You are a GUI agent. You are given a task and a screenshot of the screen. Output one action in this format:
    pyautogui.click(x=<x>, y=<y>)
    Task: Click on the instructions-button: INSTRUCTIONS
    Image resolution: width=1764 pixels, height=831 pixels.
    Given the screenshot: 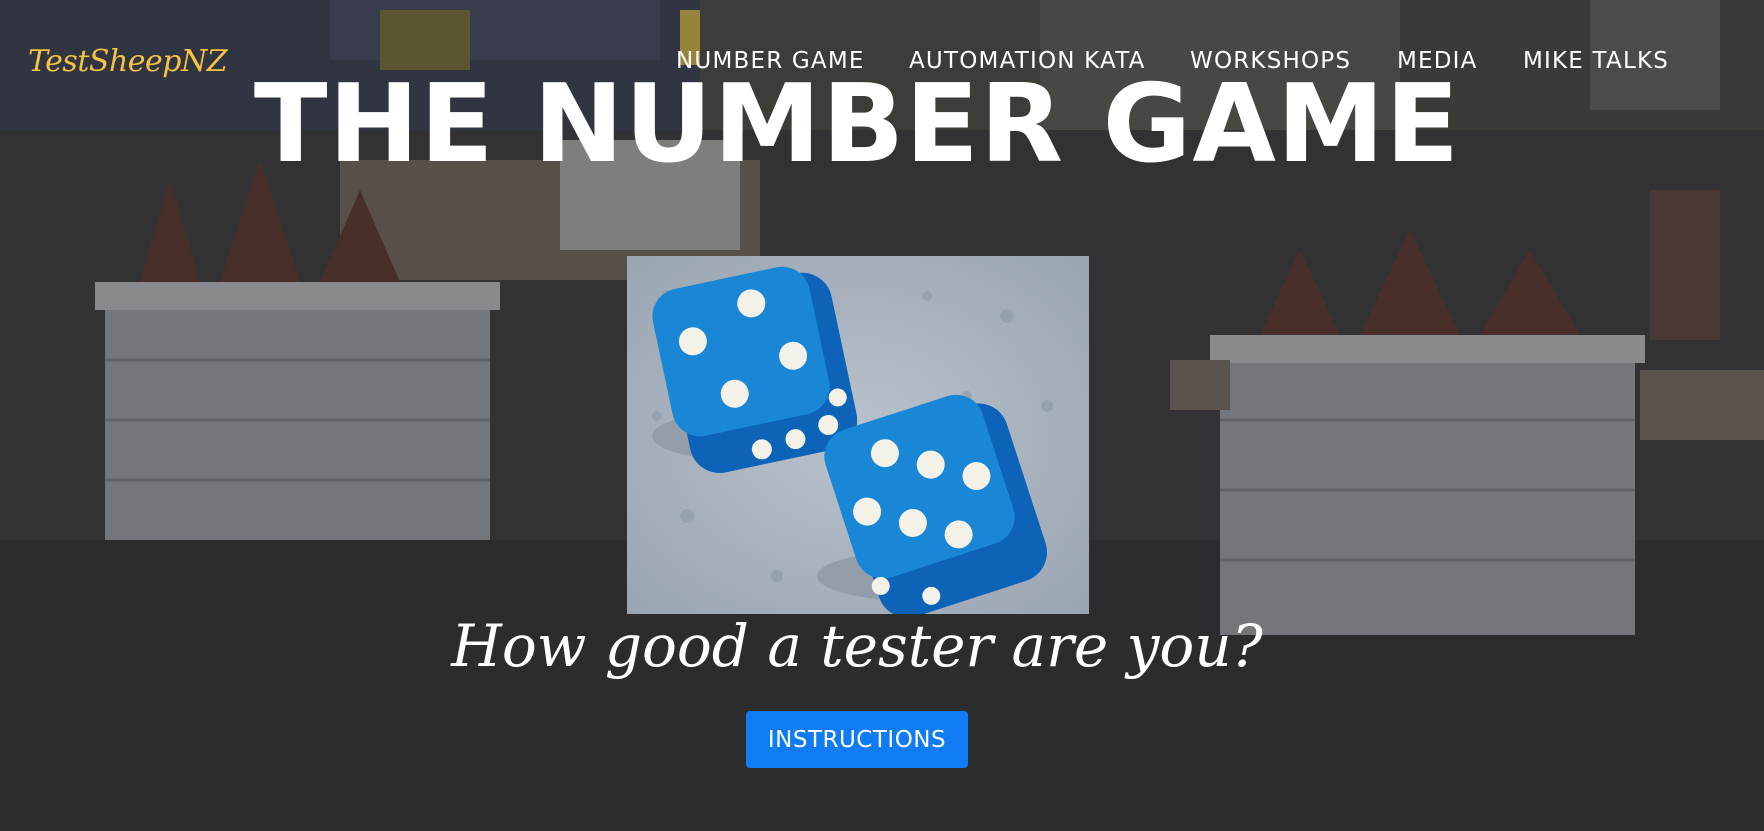 What is the action you would take?
    pyautogui.click(x=857, y=739)
    